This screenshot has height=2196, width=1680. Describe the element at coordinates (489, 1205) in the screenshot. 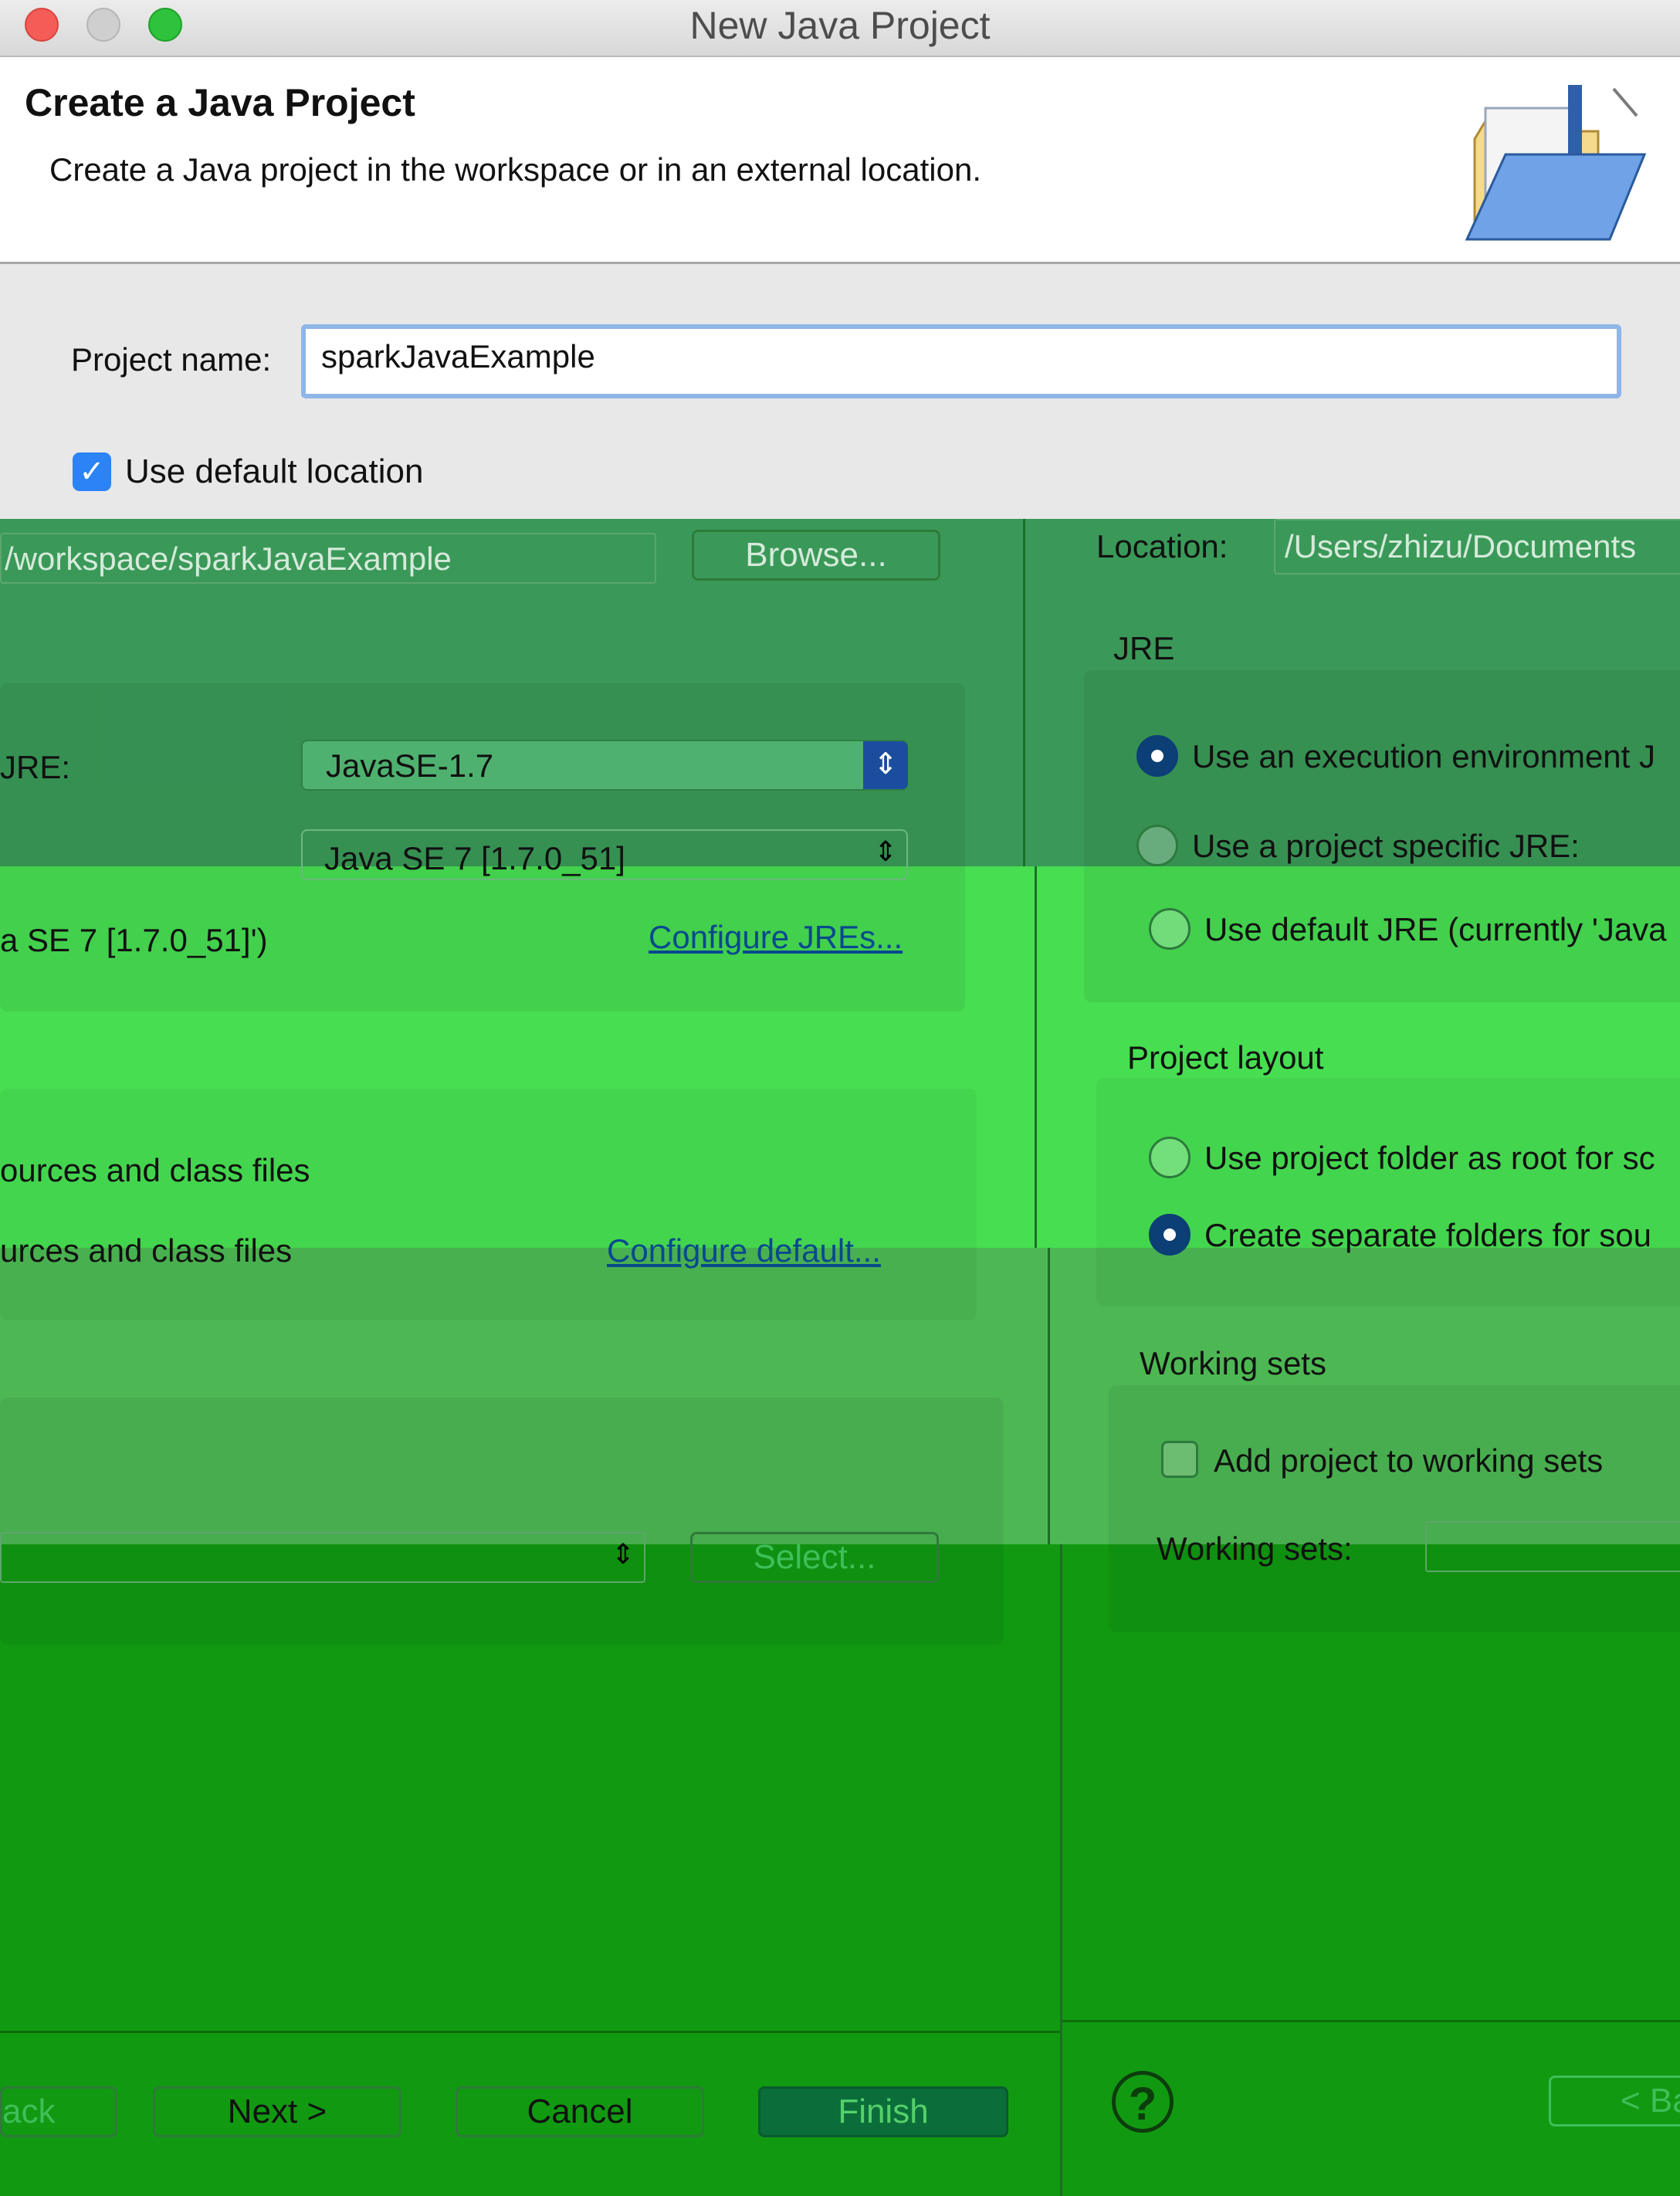

I see `layout-group-left` at that location.